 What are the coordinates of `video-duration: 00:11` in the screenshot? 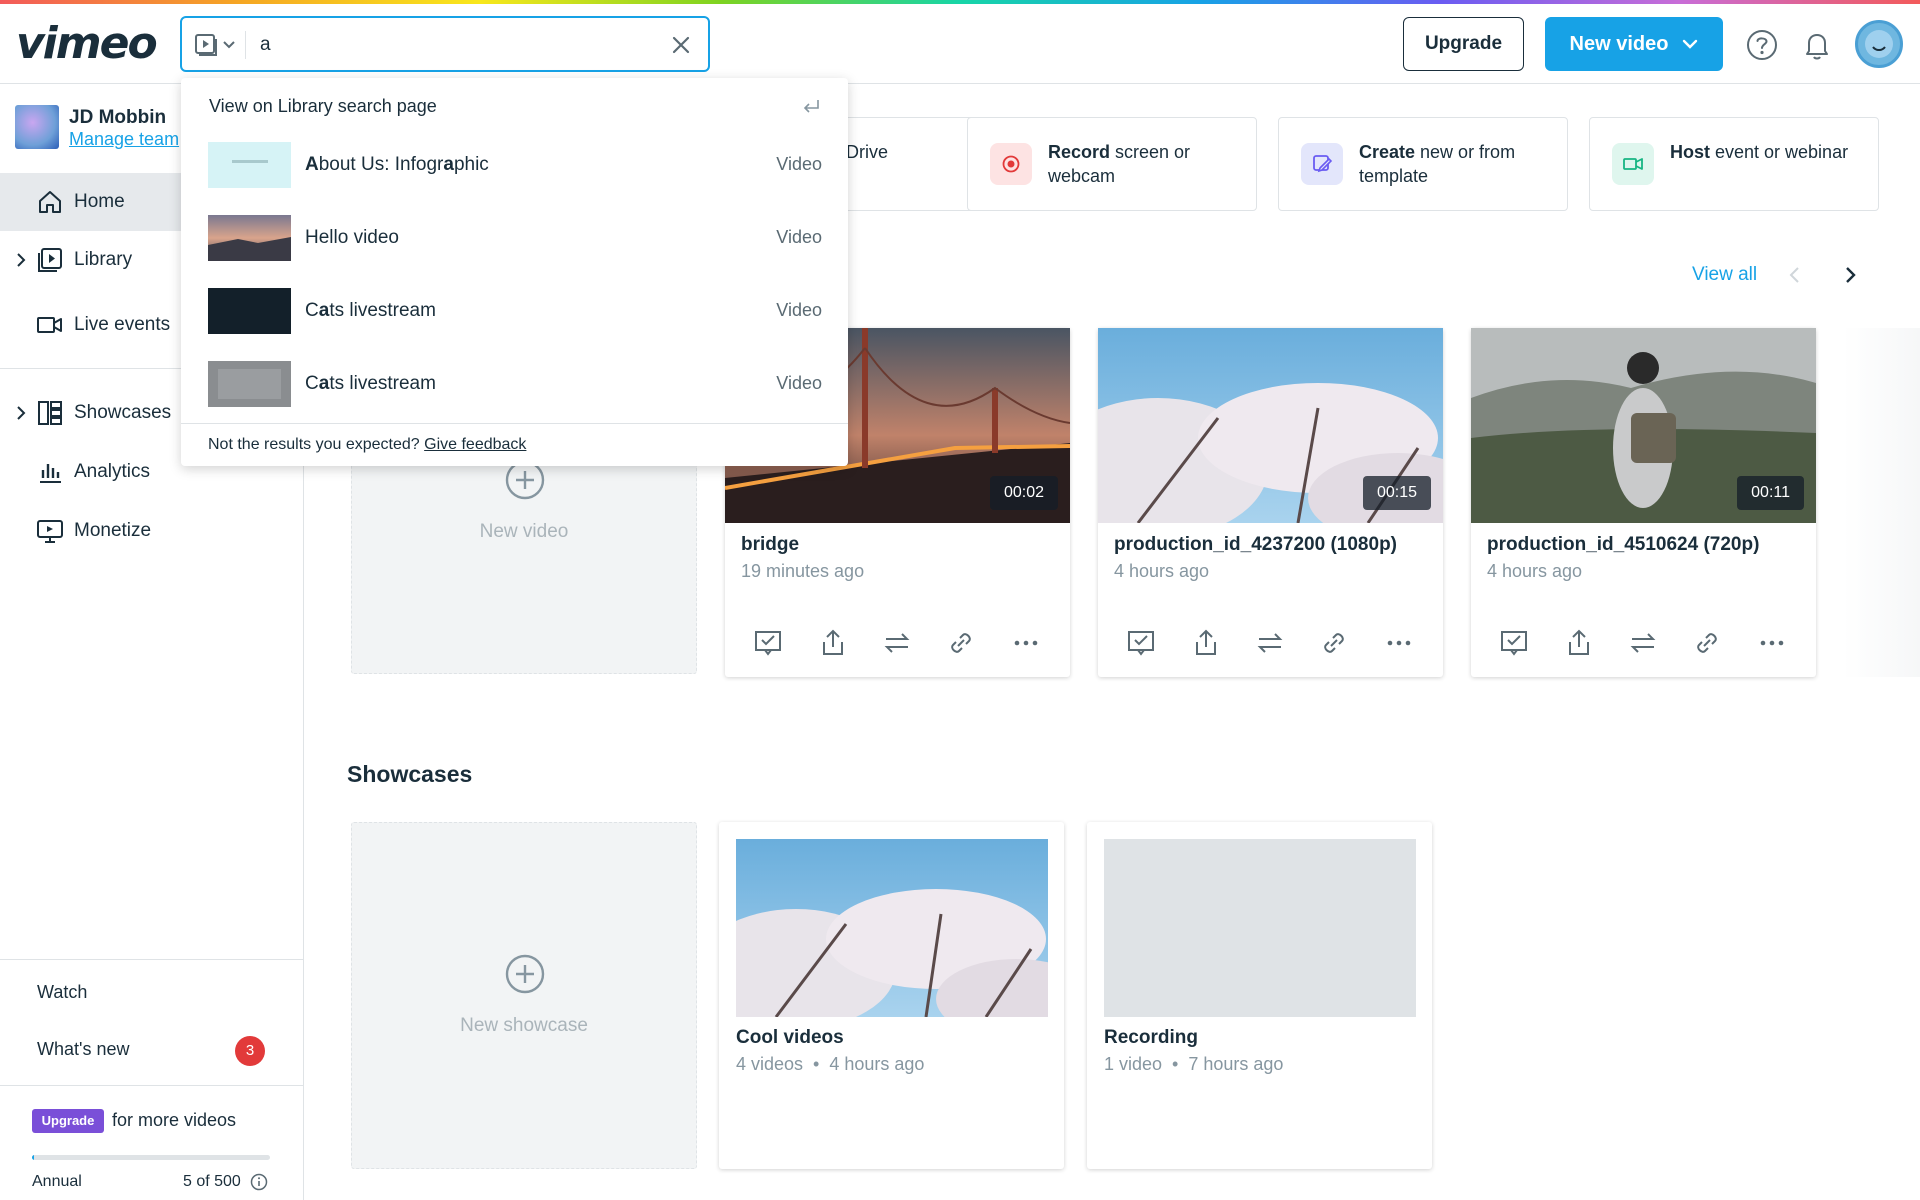 It's located at (1770, 493).